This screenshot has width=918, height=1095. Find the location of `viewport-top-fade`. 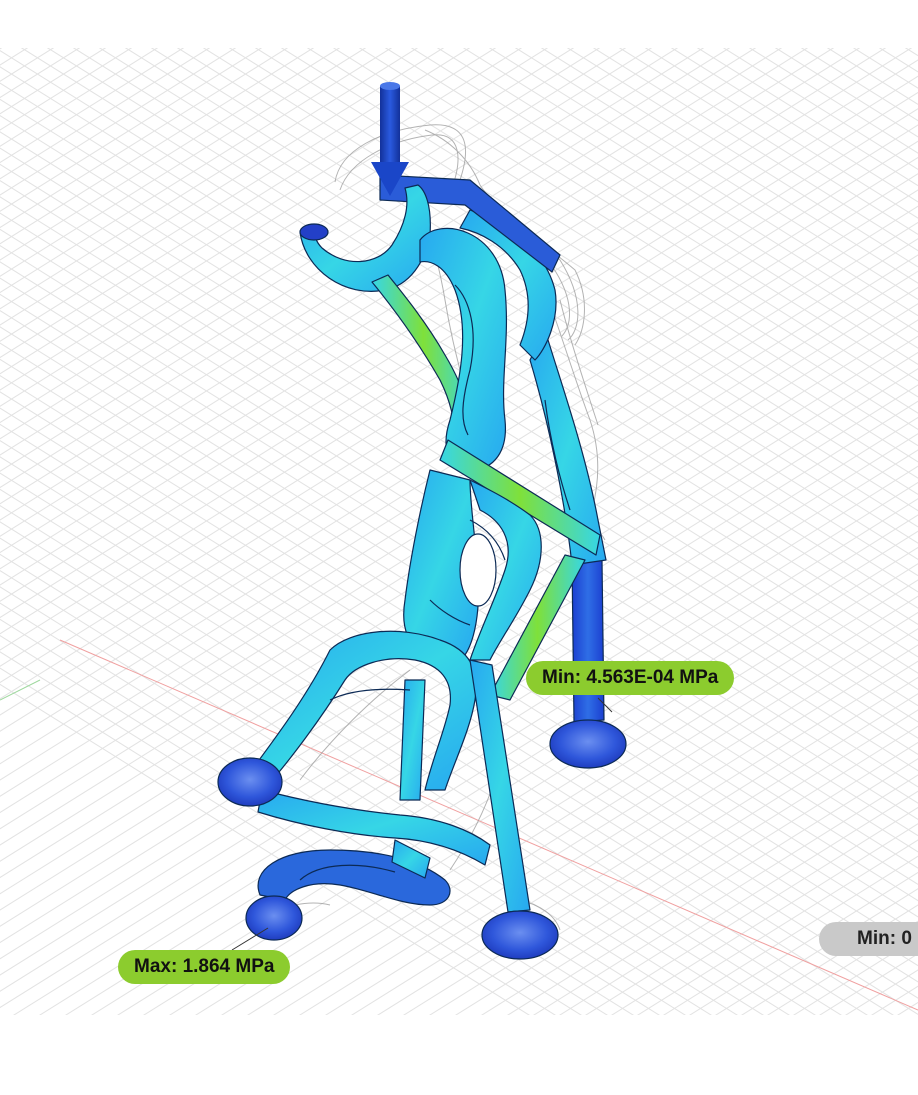

viewport-top-fade is located at coordinates (459, 24).